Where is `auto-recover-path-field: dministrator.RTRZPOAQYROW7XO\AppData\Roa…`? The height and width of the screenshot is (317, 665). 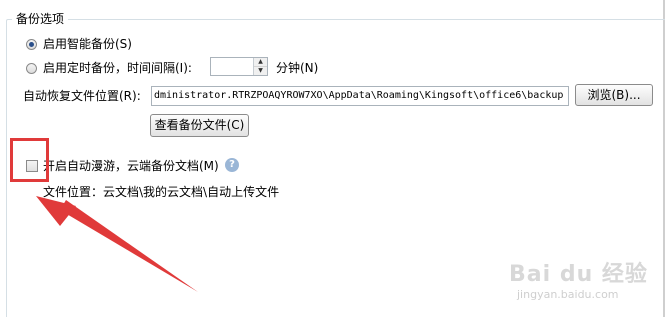
auto-recover-path-field: dministrator.RTRZPOAQYROW7XO\AppData\Roa… is located at coordinates (360, 96).